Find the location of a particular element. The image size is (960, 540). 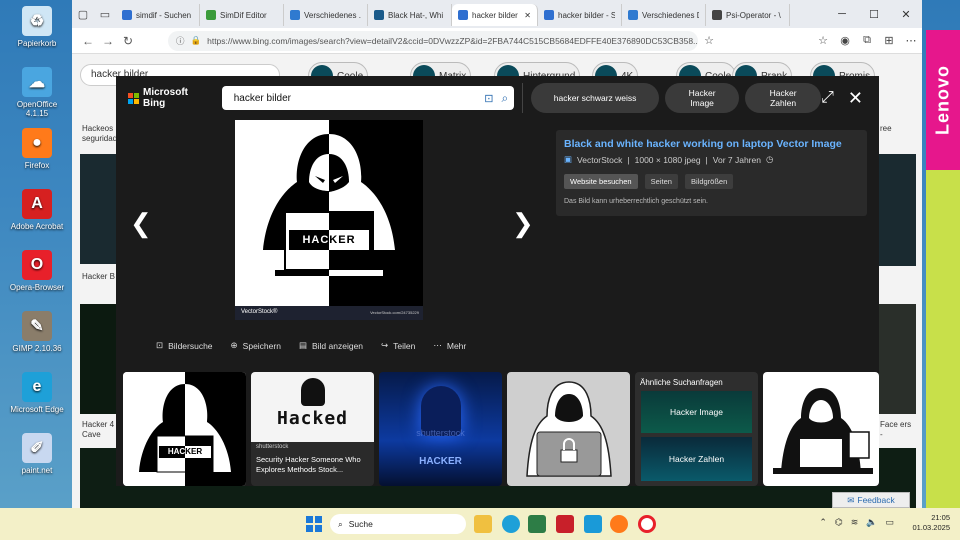

desktop-shortcut: e Microsoft Edge is located at coordinates (37, 393).